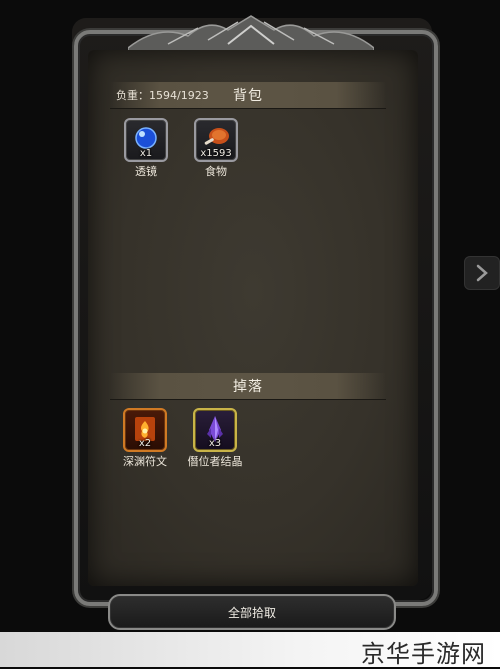  What do you see at coordinates (215, 430) in the screenshot?
I see `item-slot: x3` at bounding box center [215, 430].